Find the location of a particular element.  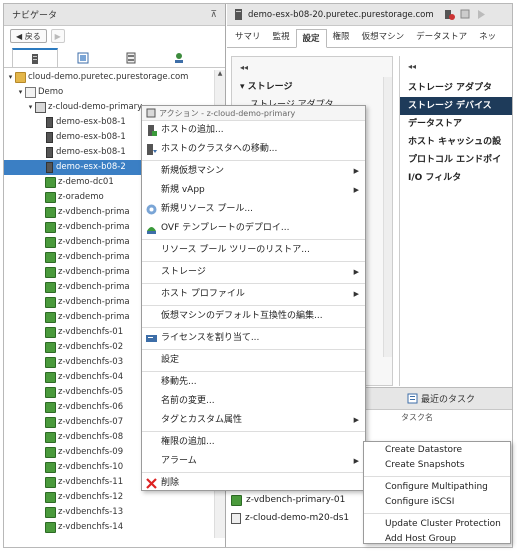

tab-storage is located at coordinates (131, 57).